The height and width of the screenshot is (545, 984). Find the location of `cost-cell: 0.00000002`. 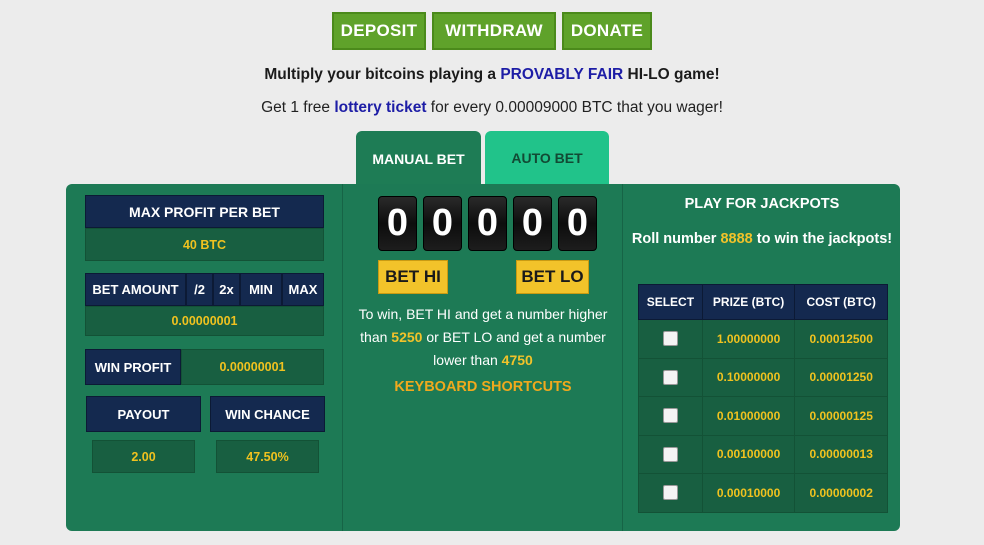

cost-cell: 0.00000002 is located at coordinates (841, 493).